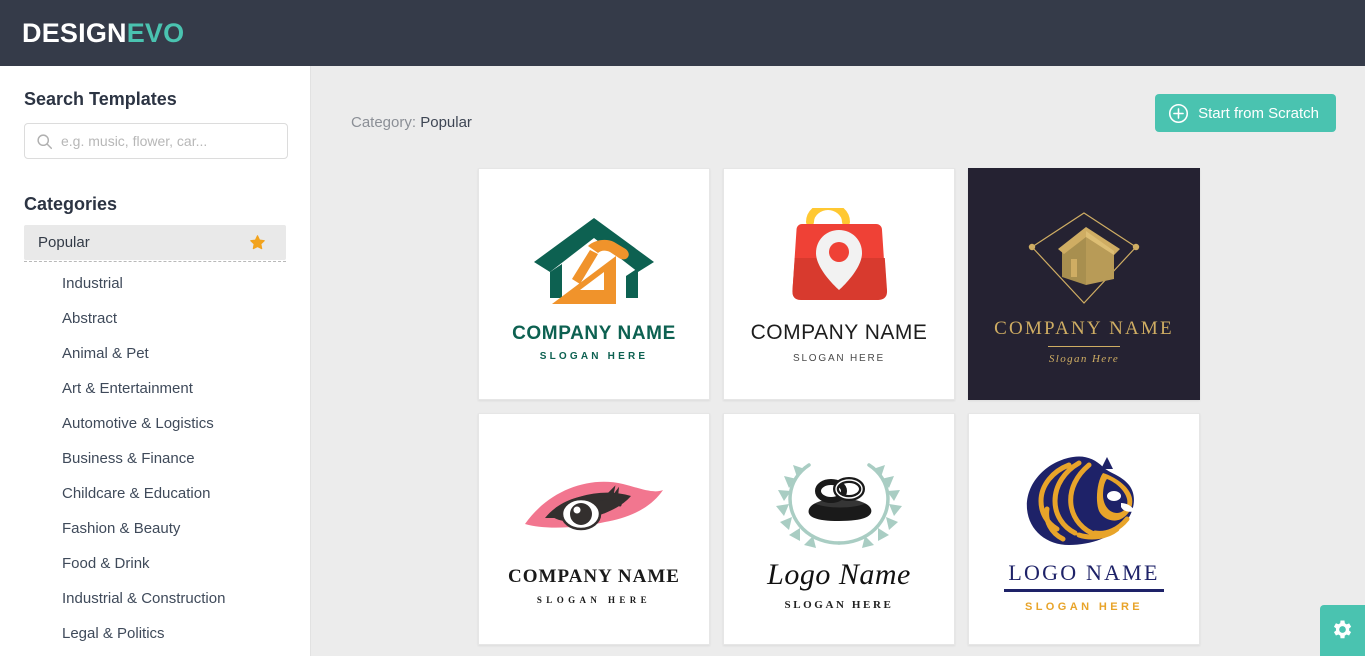  Describe the element at coordinates (127, 388) in the screenshot. I see `category-label: Art & Entertainment` at that location.